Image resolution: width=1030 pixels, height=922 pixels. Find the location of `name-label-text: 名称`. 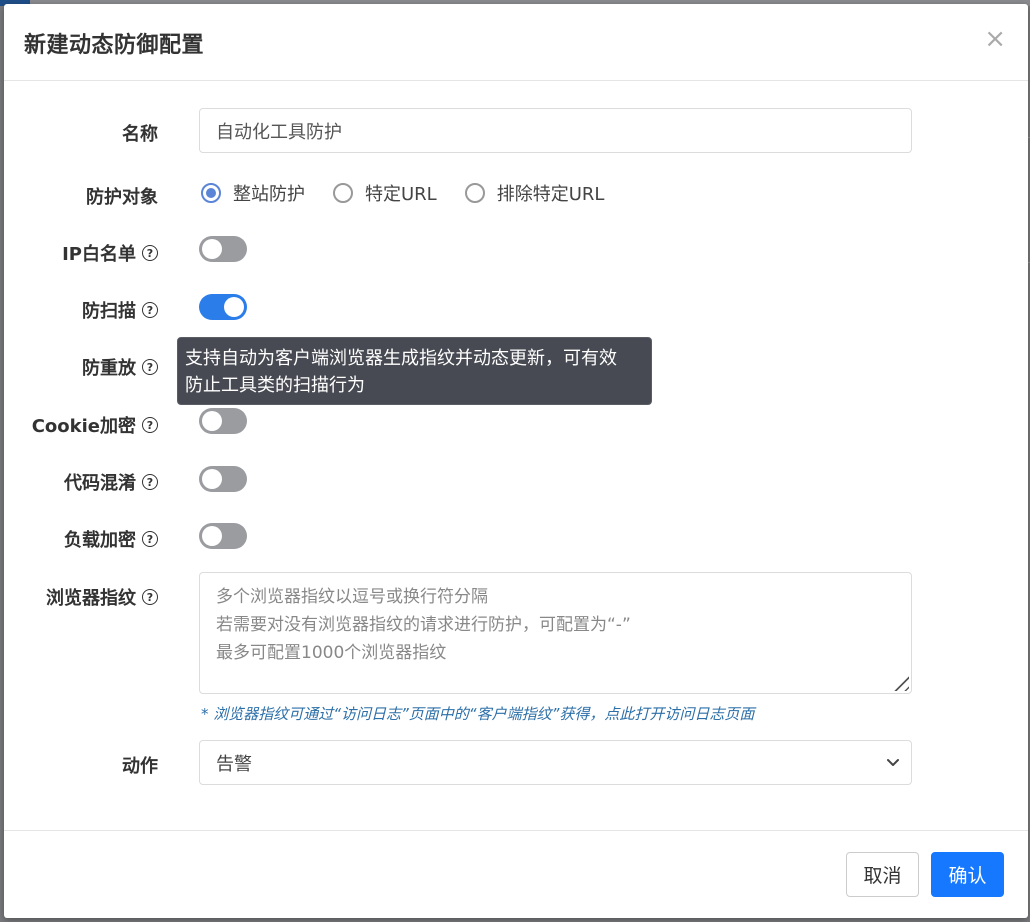

name-label-text: 名称 is located at coordinates (140, 134).